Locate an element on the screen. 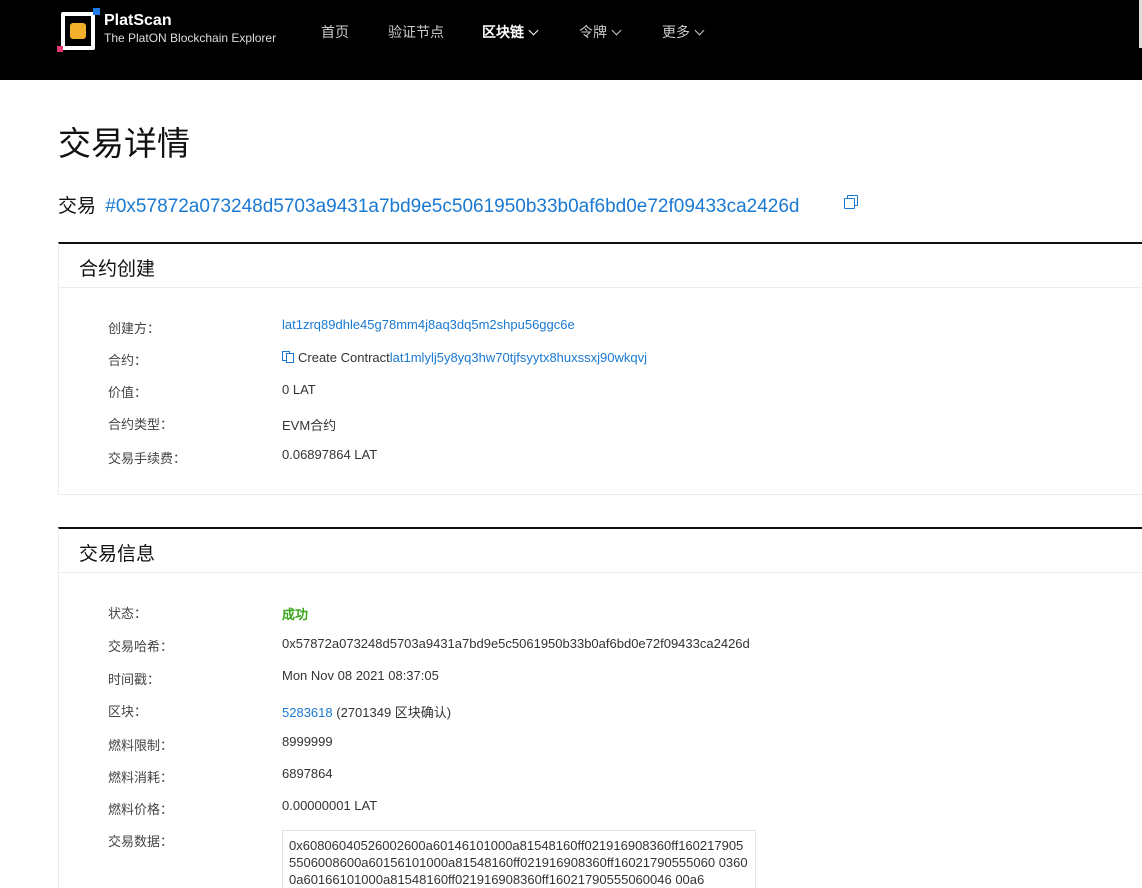  nav-item-tokens: 令牌 is located at coordinates (600, 32).